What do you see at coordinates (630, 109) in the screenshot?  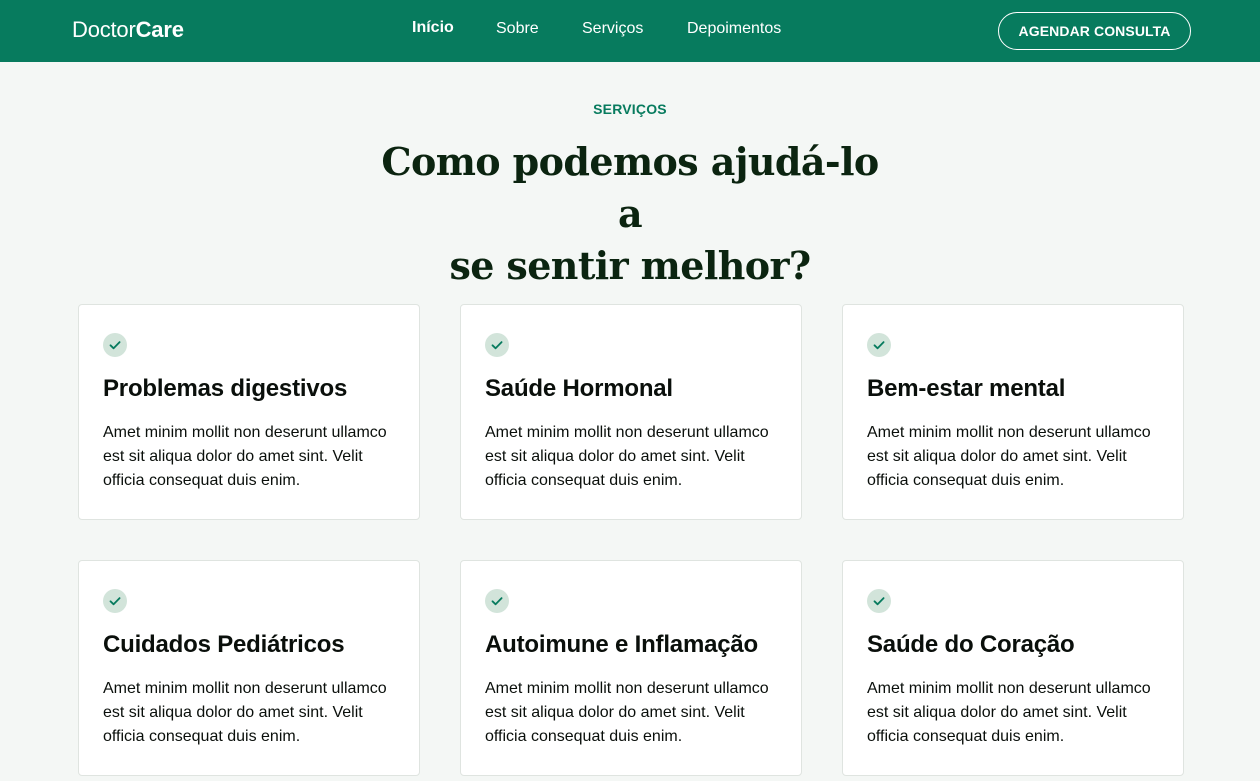 I see `section-label: SERVIÇOS` at bounding box center [630, 109].